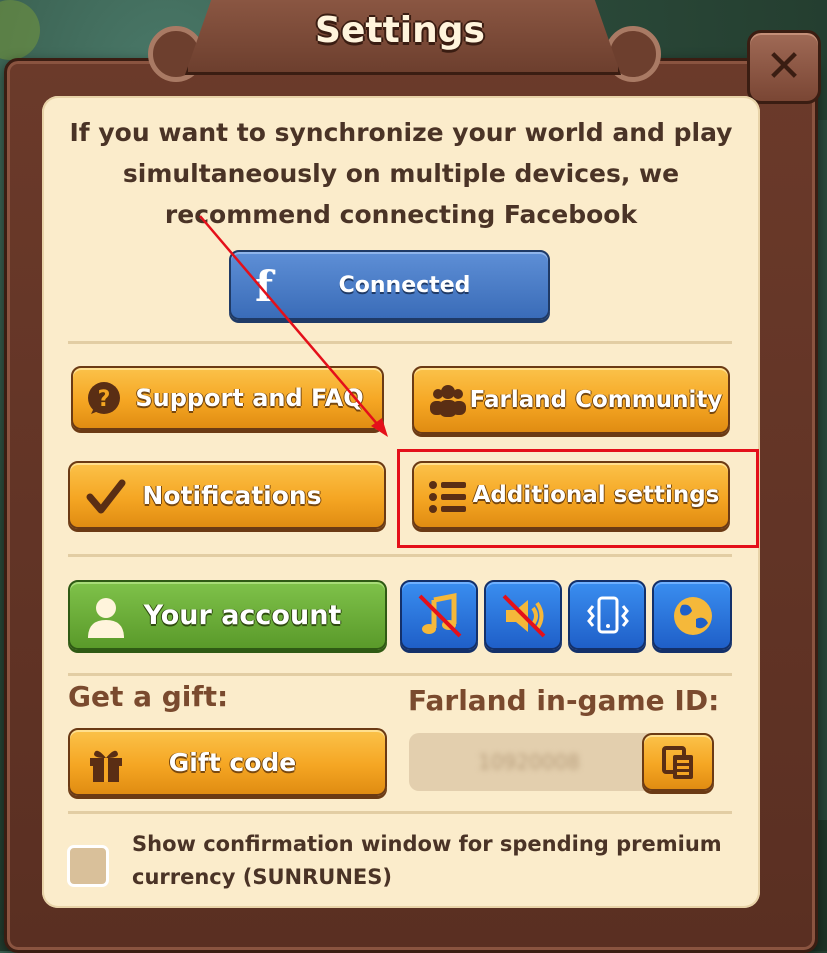 Image resolution: width=827 pixels, height=953 pixels. Describe the element at coordinates (148, 696) in the screenshot. I see `get-gift-label: Get a gift:` at that location.